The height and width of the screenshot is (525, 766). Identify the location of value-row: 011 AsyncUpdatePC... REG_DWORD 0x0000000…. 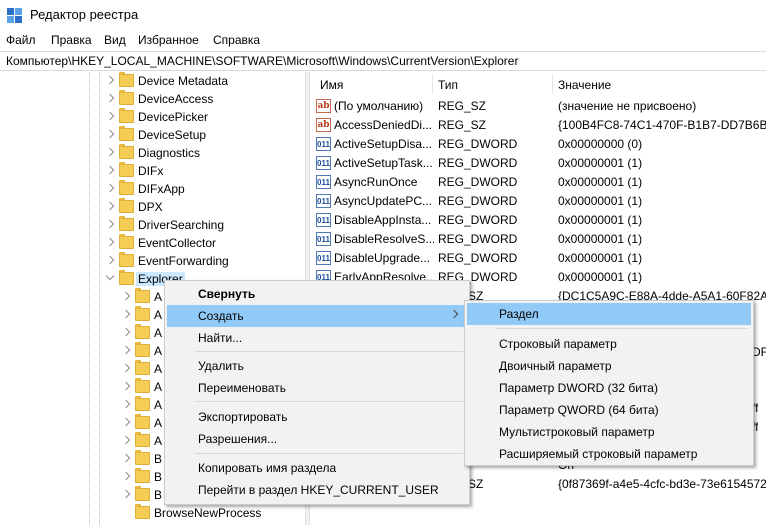
(538, 201).